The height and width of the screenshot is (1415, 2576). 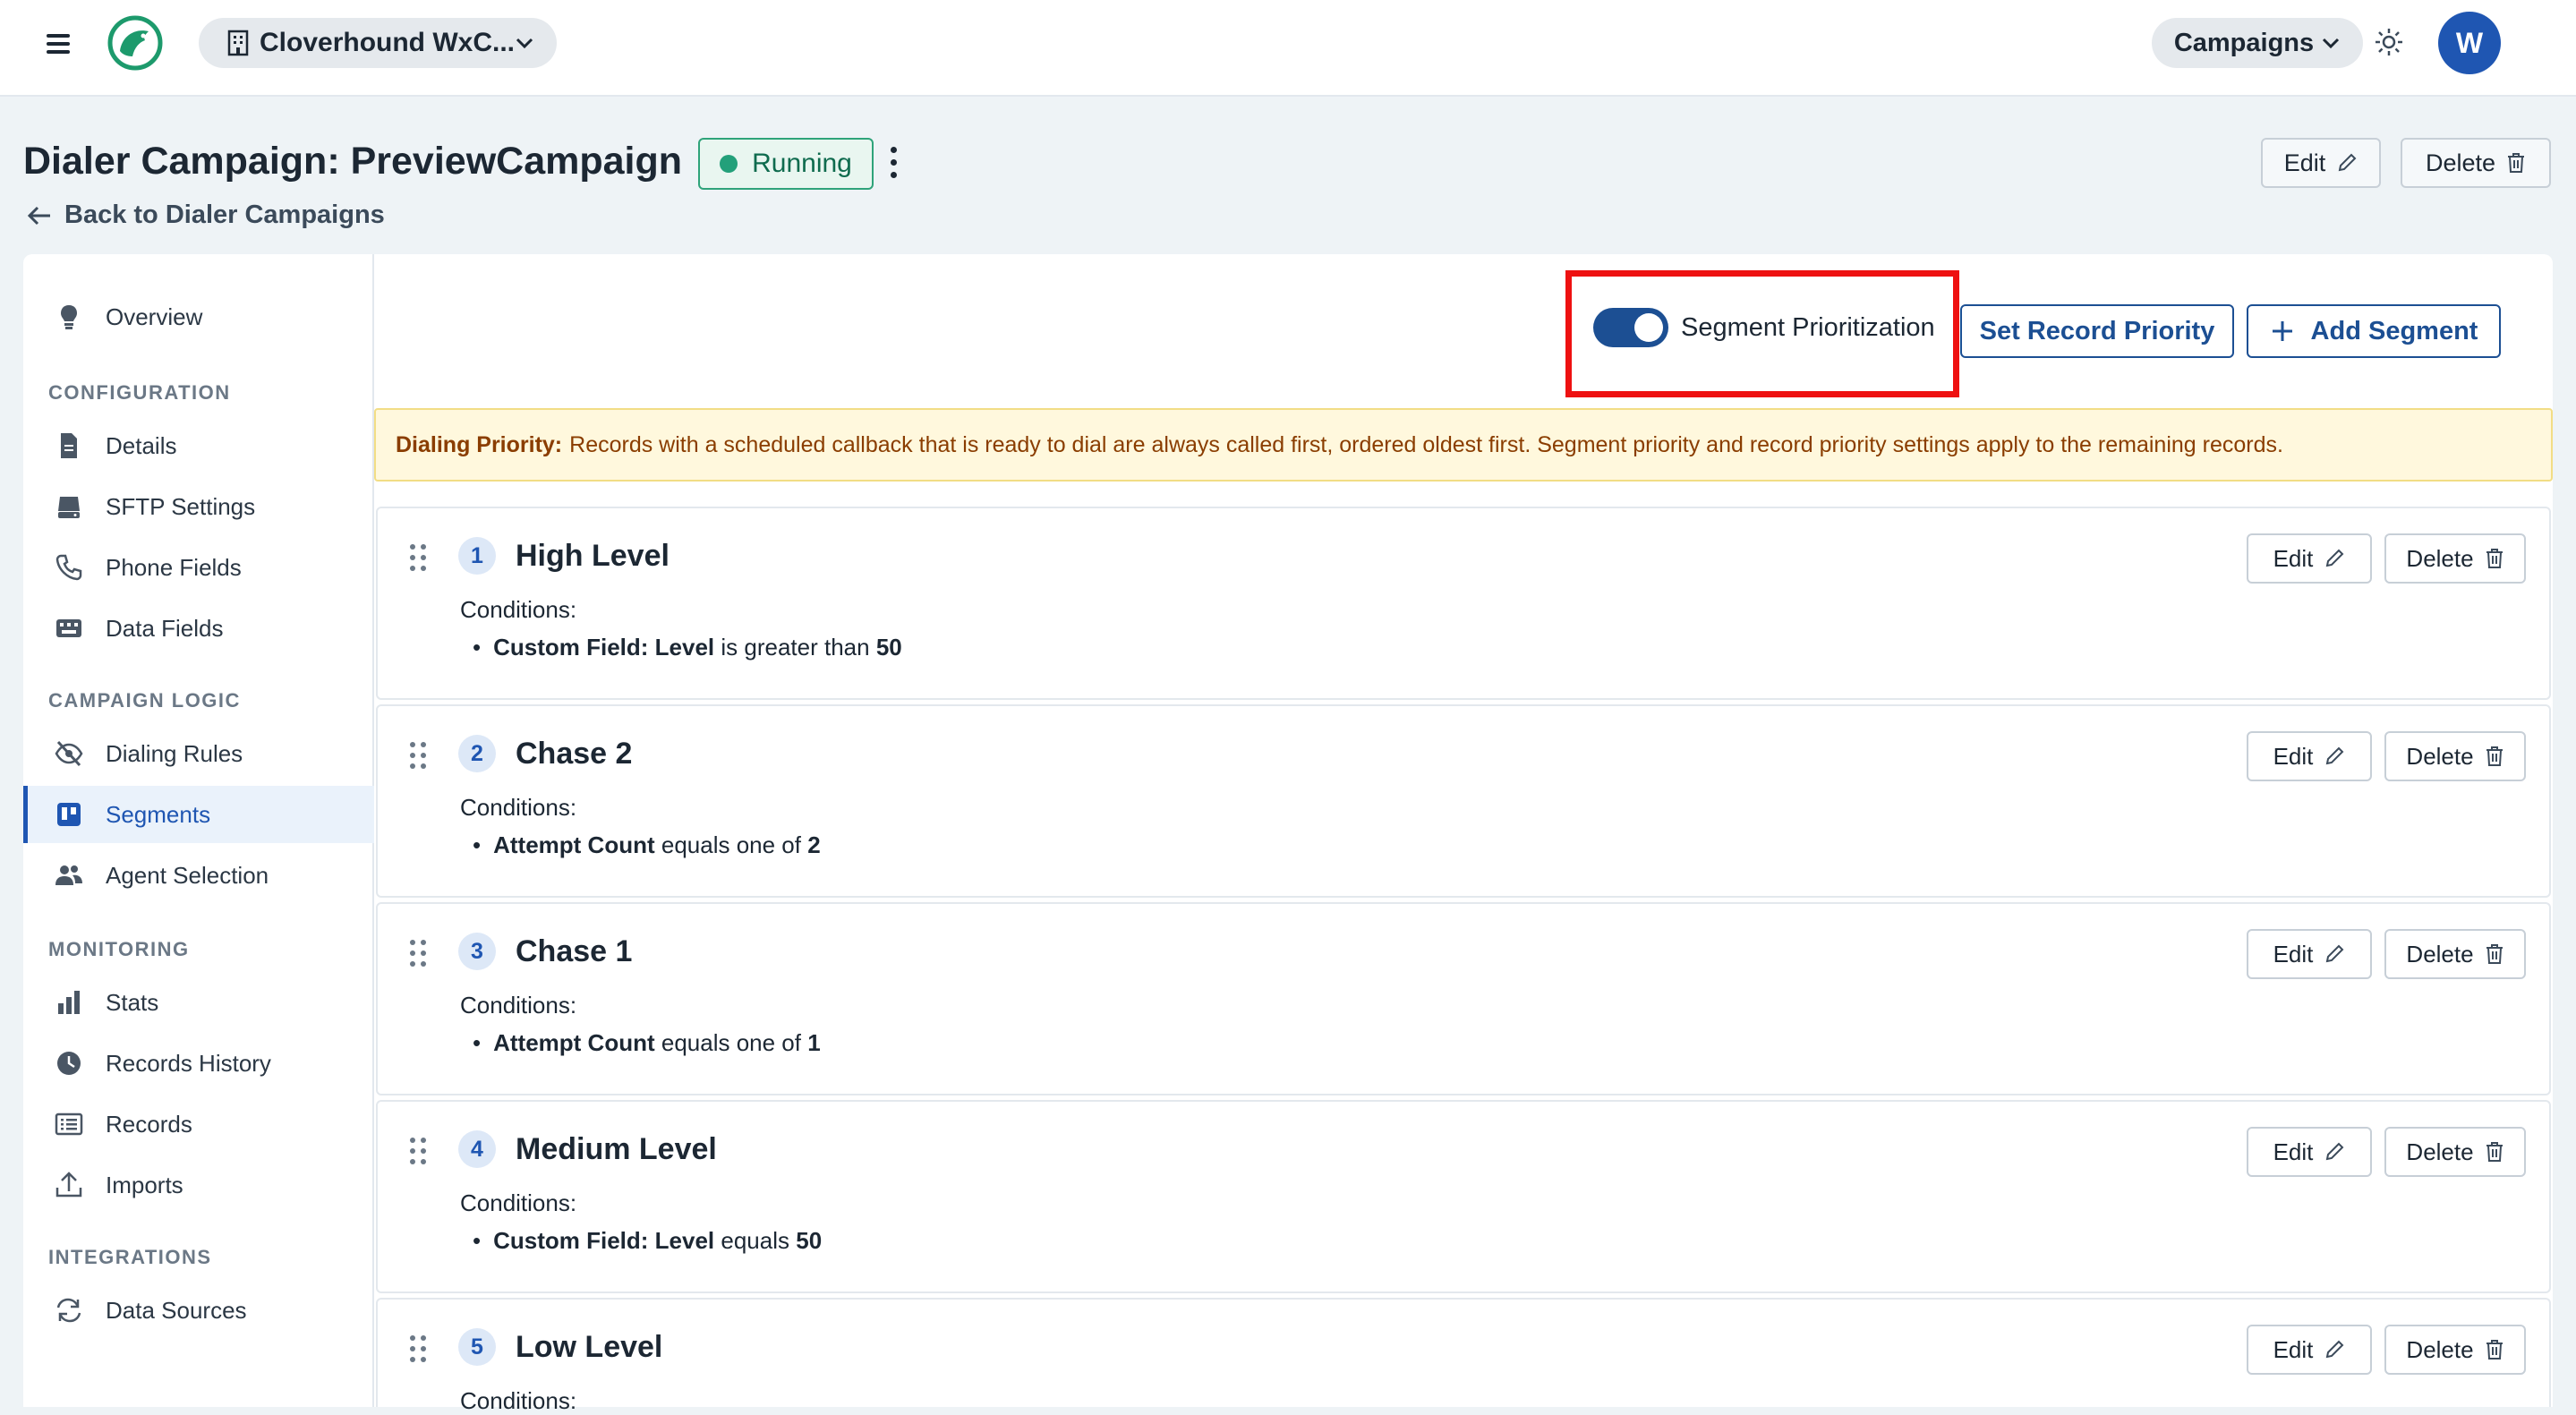 I want to click on sidebar-item-data-fields: Data Fields, so click(x=198, y=628).